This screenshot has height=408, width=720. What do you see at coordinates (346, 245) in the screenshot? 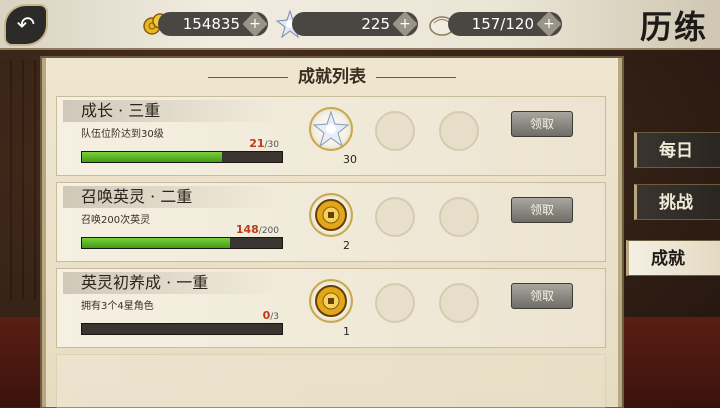
I see `reward-count: 2` at bounding box center [346, 245].